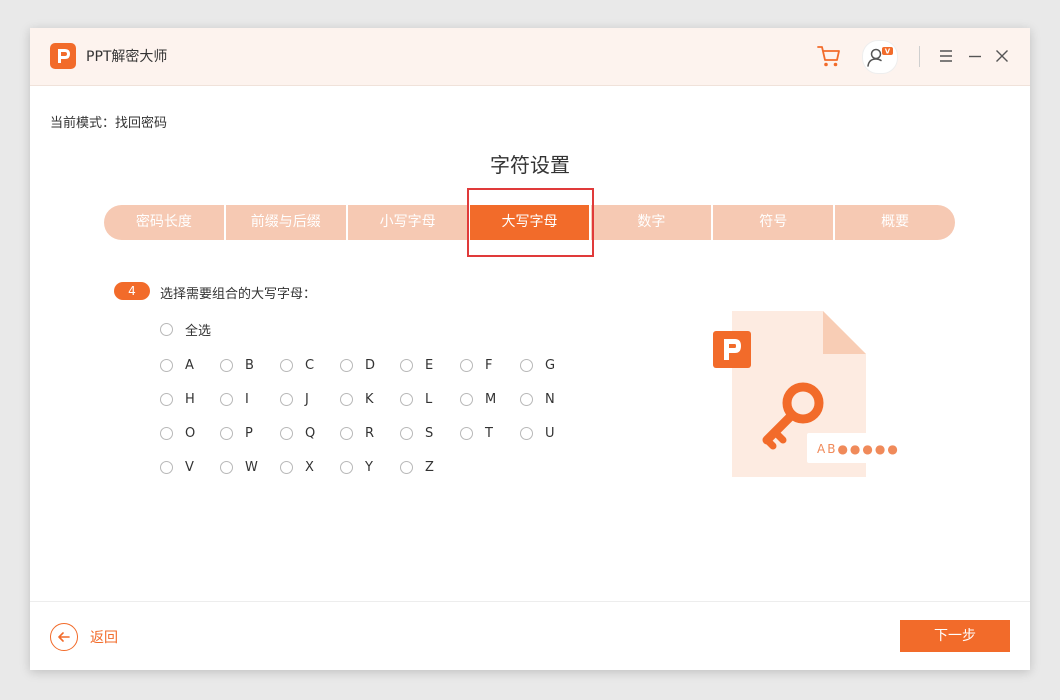 The width and height of the screenshot is (1060, 700). Describe the element at coordinates (307, 399) in the screenshot. I see `letter-label: J` at that location.